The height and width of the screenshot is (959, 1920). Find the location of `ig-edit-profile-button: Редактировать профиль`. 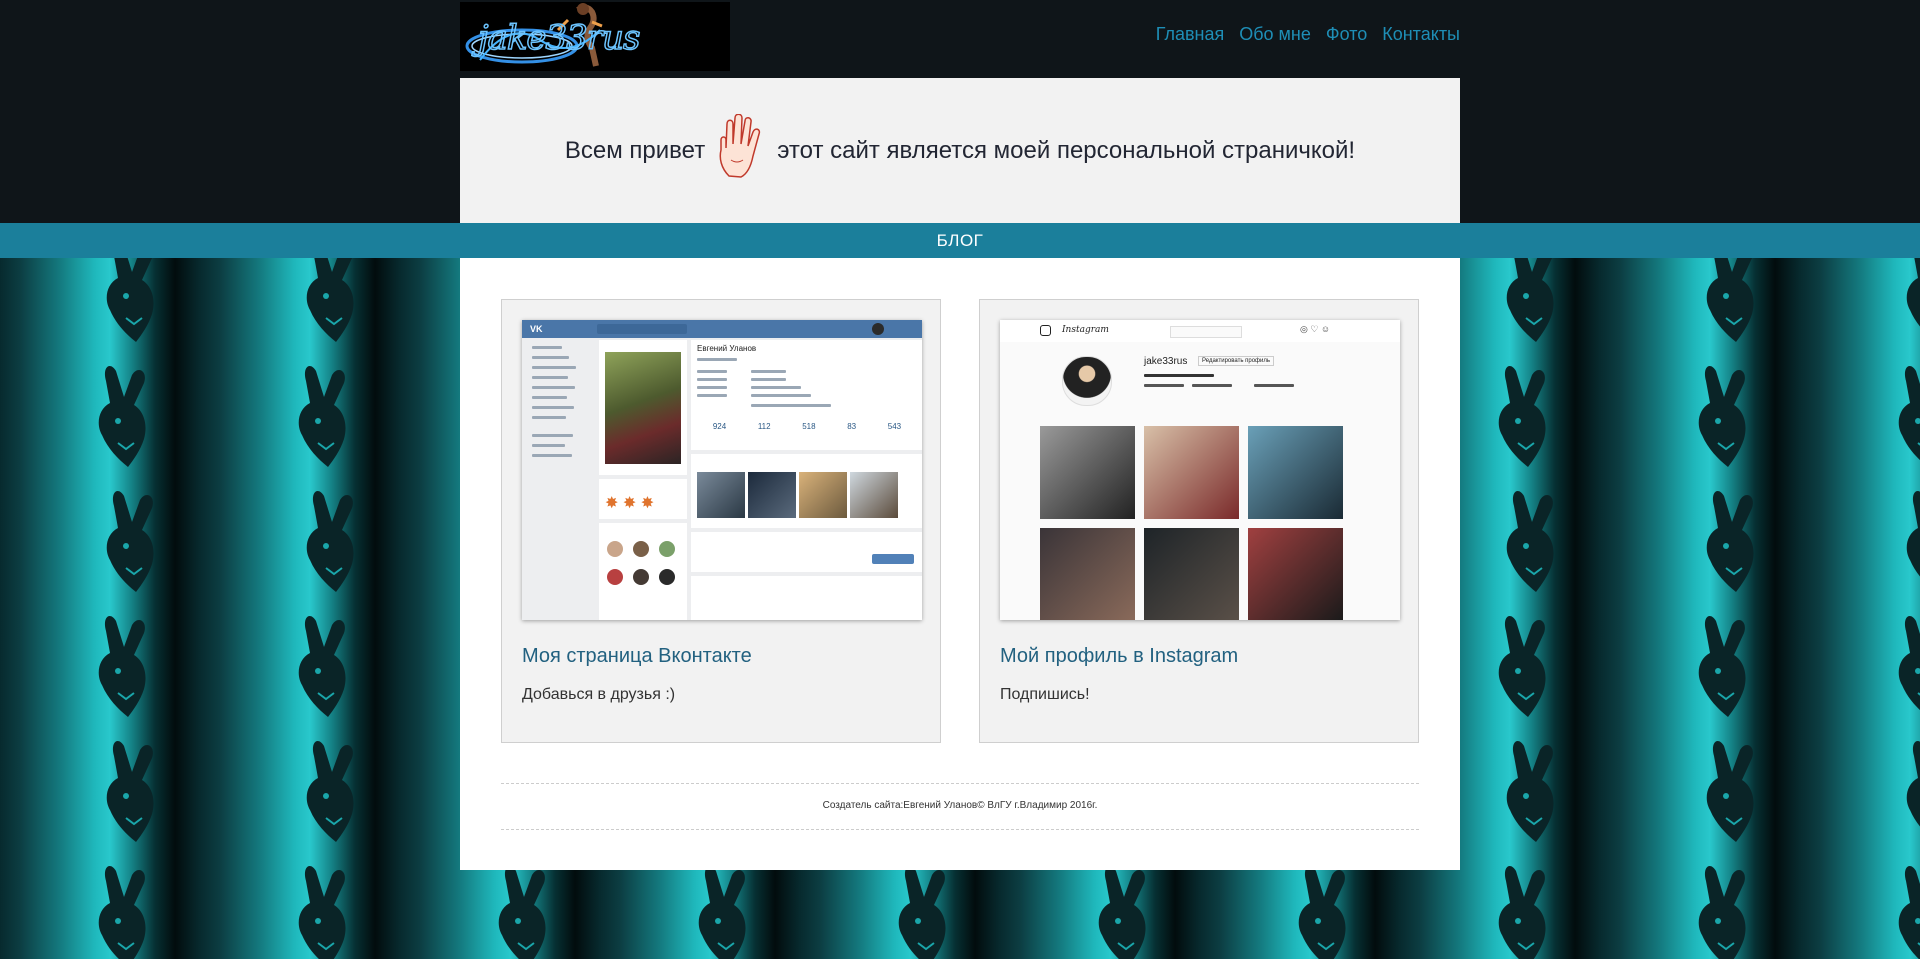

ig-edit-profile-button: Редактировать профиль is located at coordinates (1236, 361).